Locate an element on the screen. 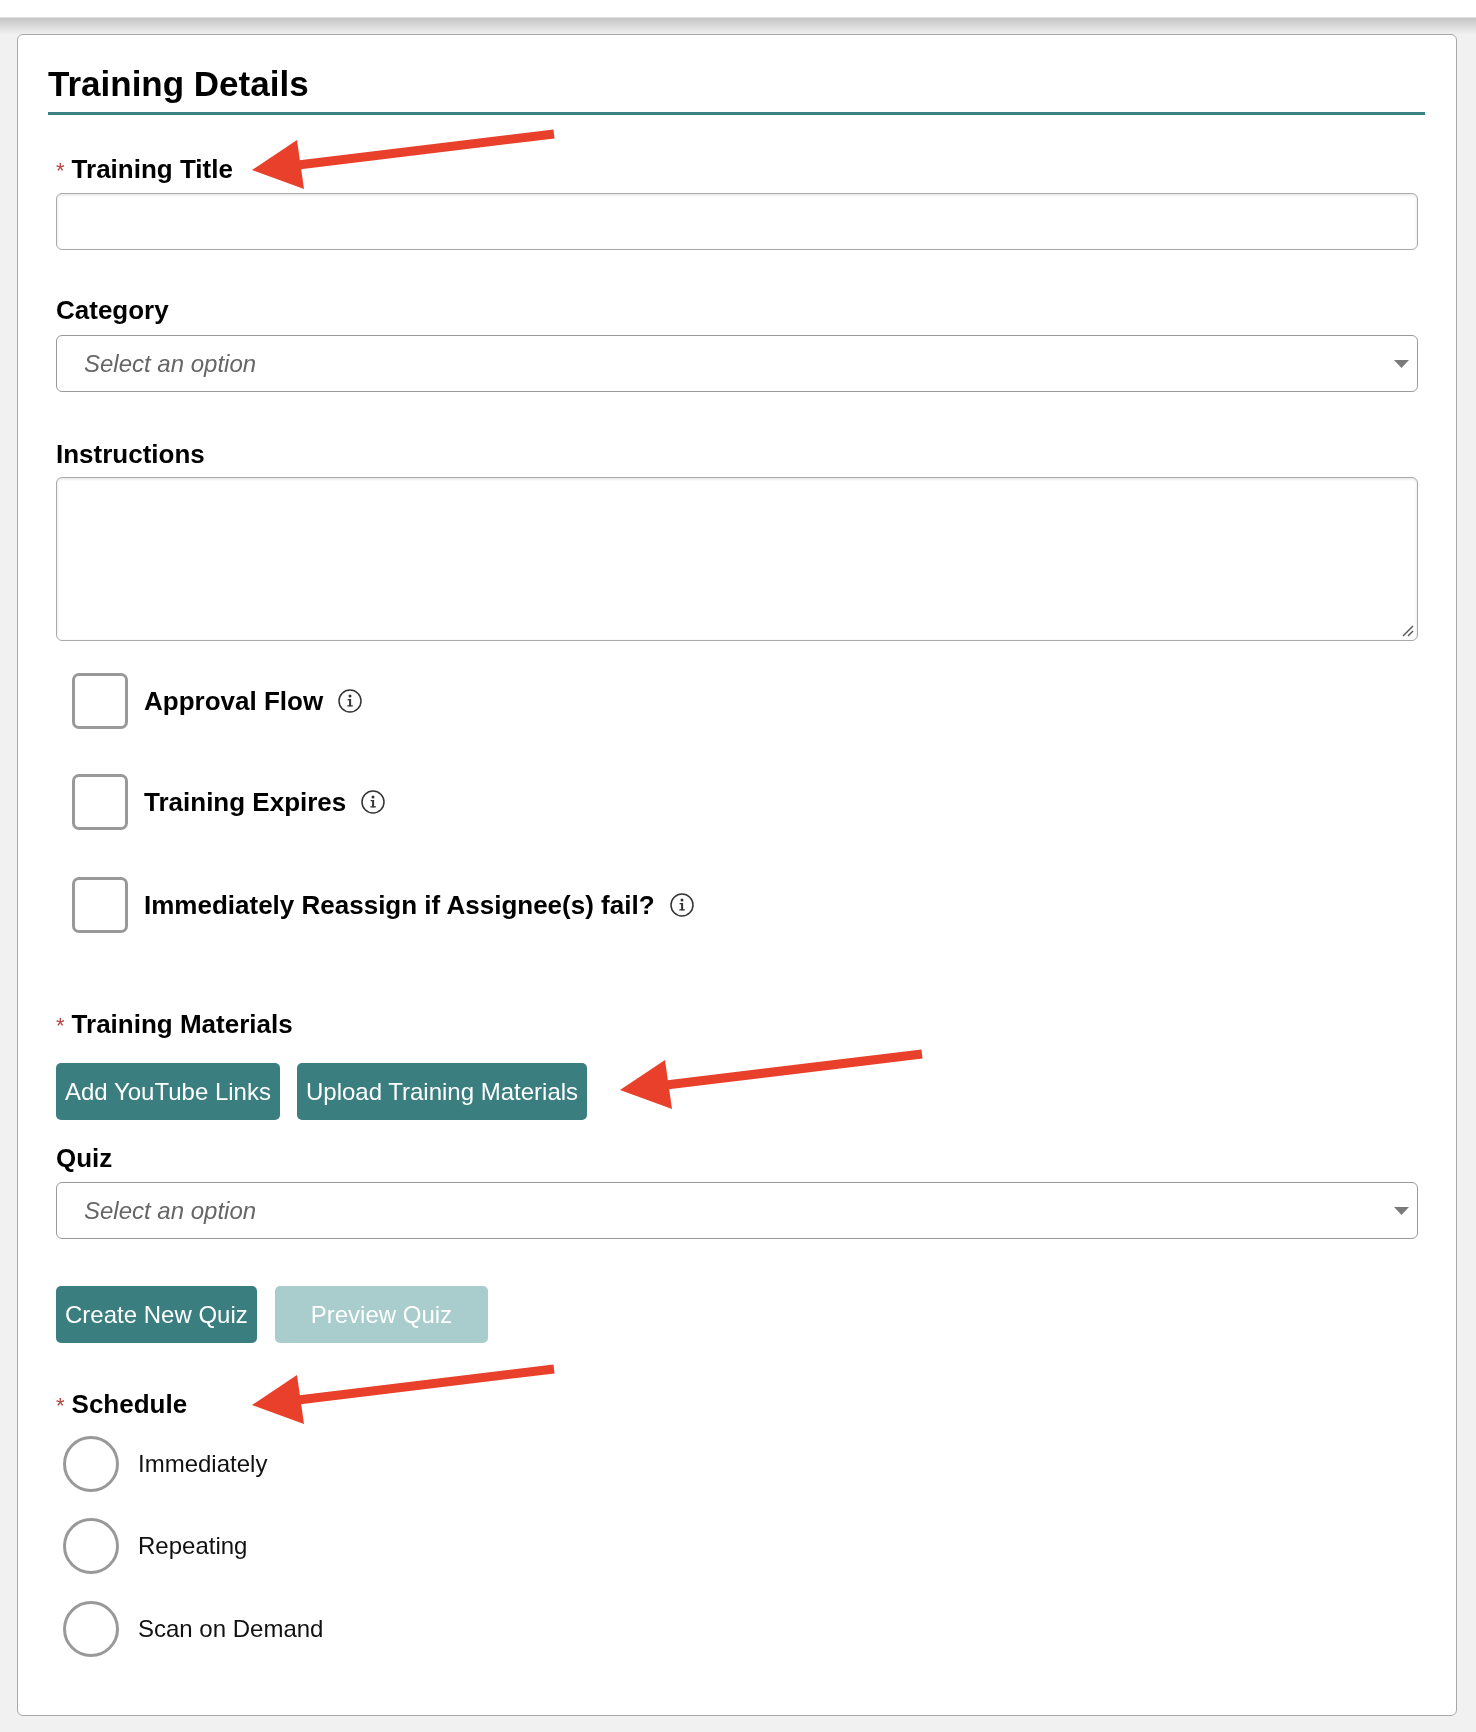 The image size is (1476, 1732). category-select: Select an option is located at coordinates (737, 363).